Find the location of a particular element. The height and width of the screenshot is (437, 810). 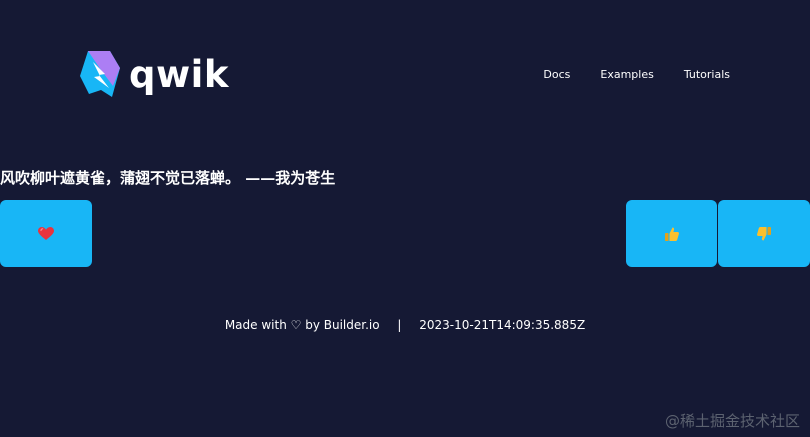

nav-examples-link: Examples is located at coordinates (626, 74).